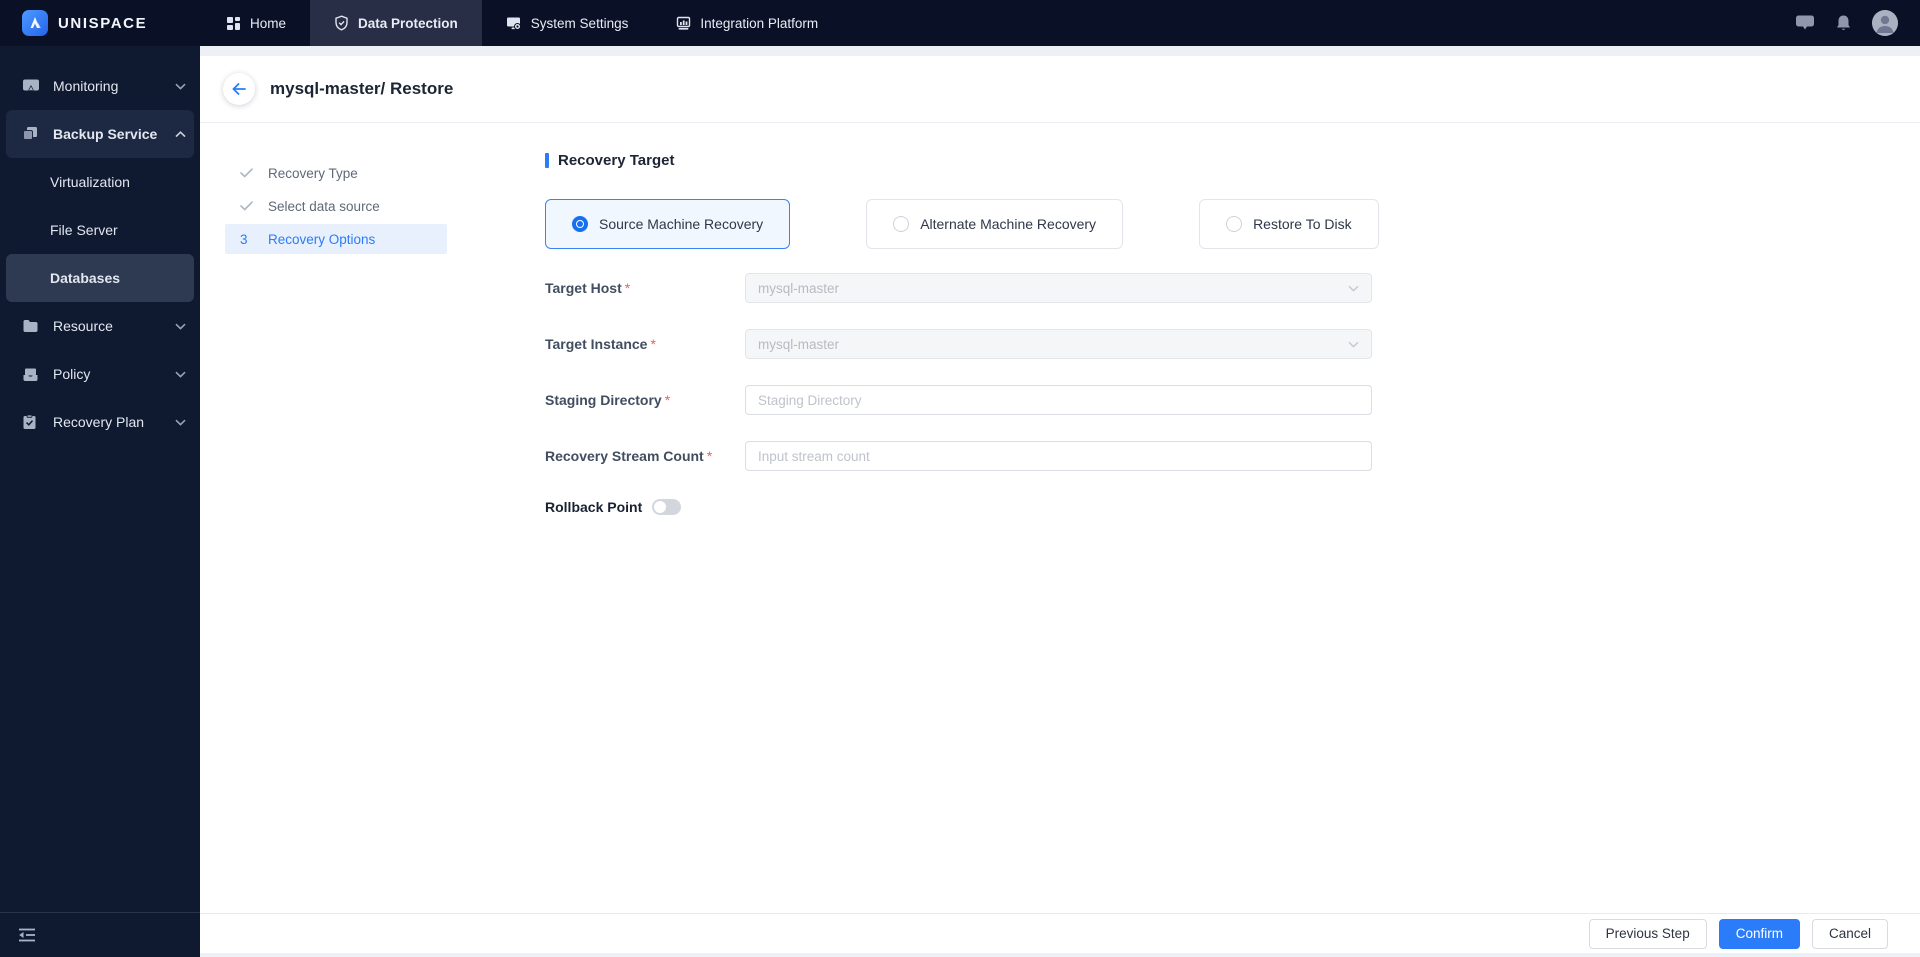 The image size is (1920, 957). What do you see at coordinates (995, 224) in the screenshot?
I see `option-alternate-machine-recovery: Alternate Machine Recovery` at bounding box center [995, 224].